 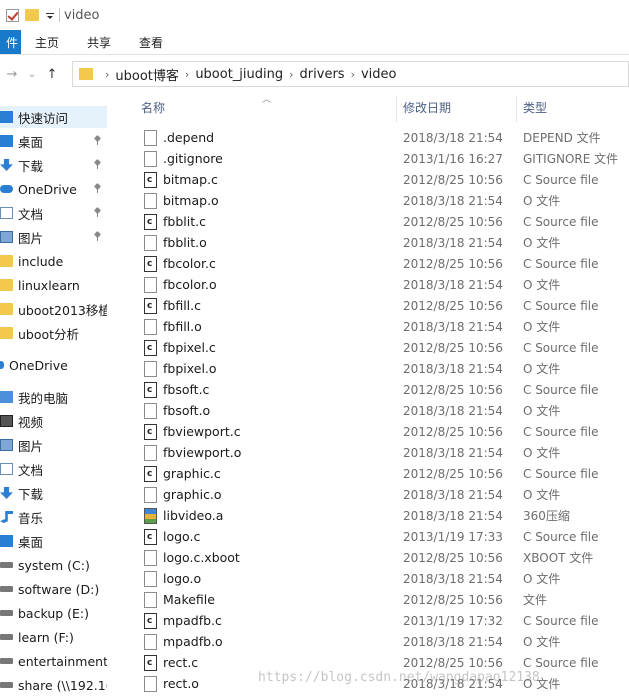 What do you see at coordinates (368, 536) in the screenshot?
I see `file-row: logo.c 2013/1/19 17:33 C Source file` at bounding box center [368, 536].